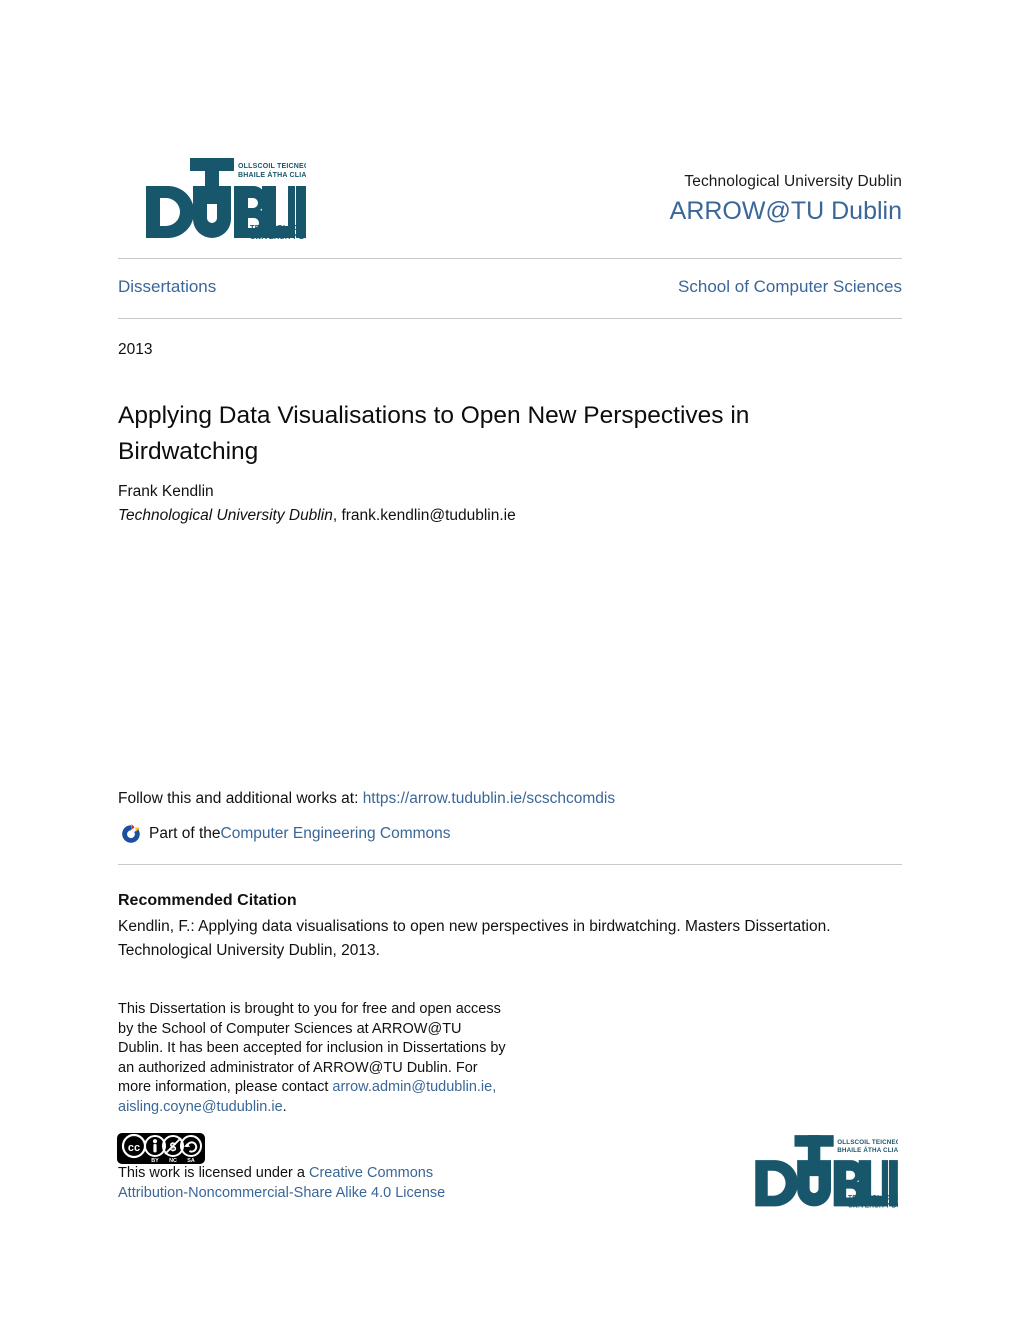 Image resolution: width=1020 pixels, height=1320 pixels. I want to click on follow-url-link: https://arrow.tudublin.ie/scschcomdis, so click(489, 798).